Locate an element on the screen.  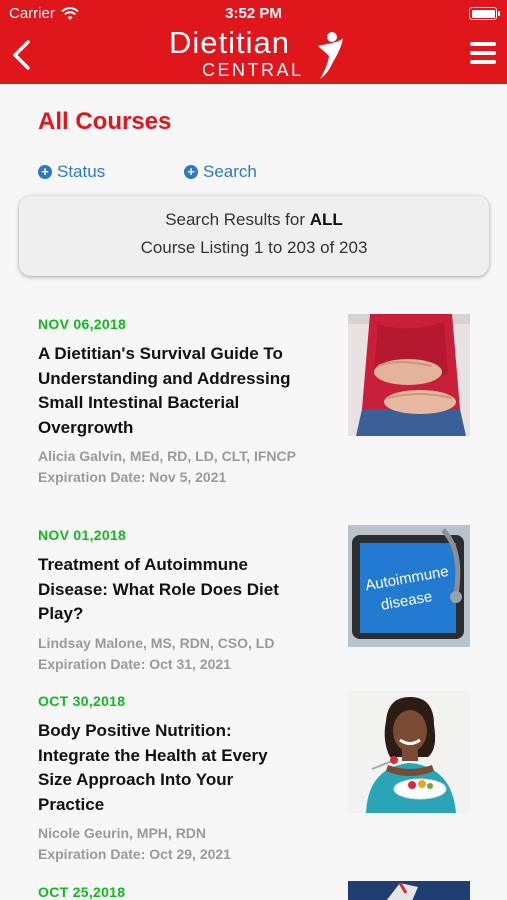
search-filter-link: + Search is located at coordinates (220, 172).